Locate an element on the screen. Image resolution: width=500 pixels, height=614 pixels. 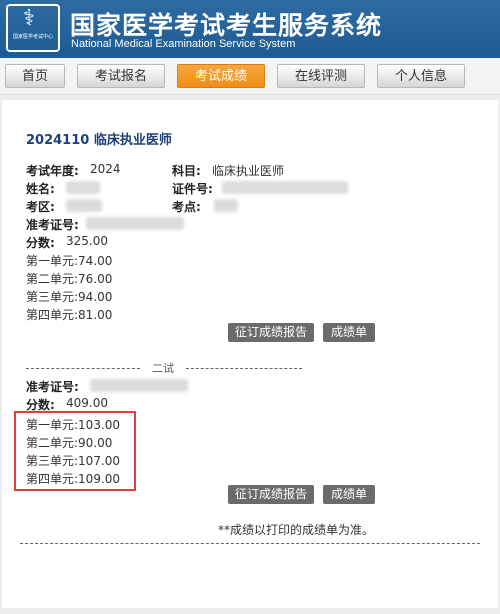
score-label: 分数: is located at coordinates (40, 243).